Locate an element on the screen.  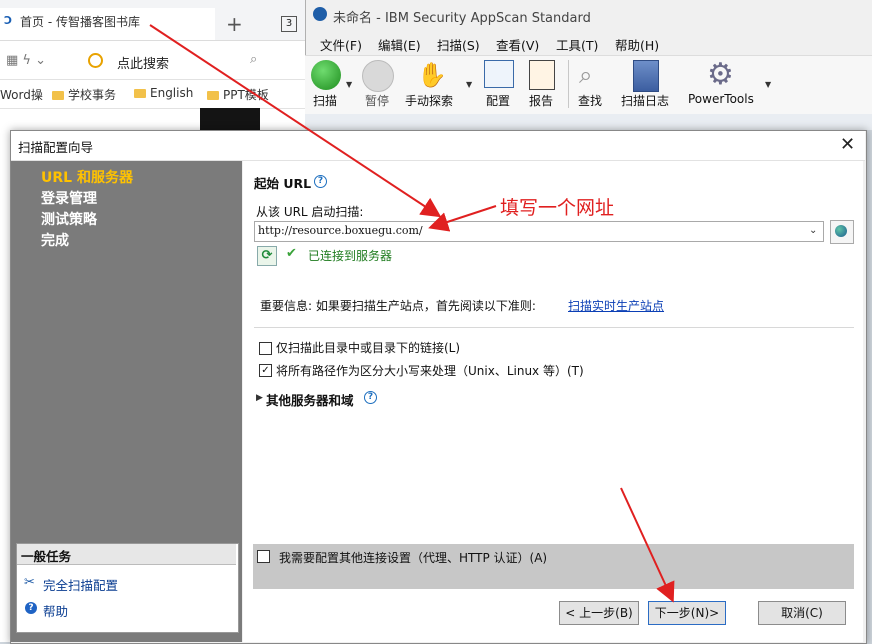
back-button: < 上一步(B) is located at coordinates (599, 613).